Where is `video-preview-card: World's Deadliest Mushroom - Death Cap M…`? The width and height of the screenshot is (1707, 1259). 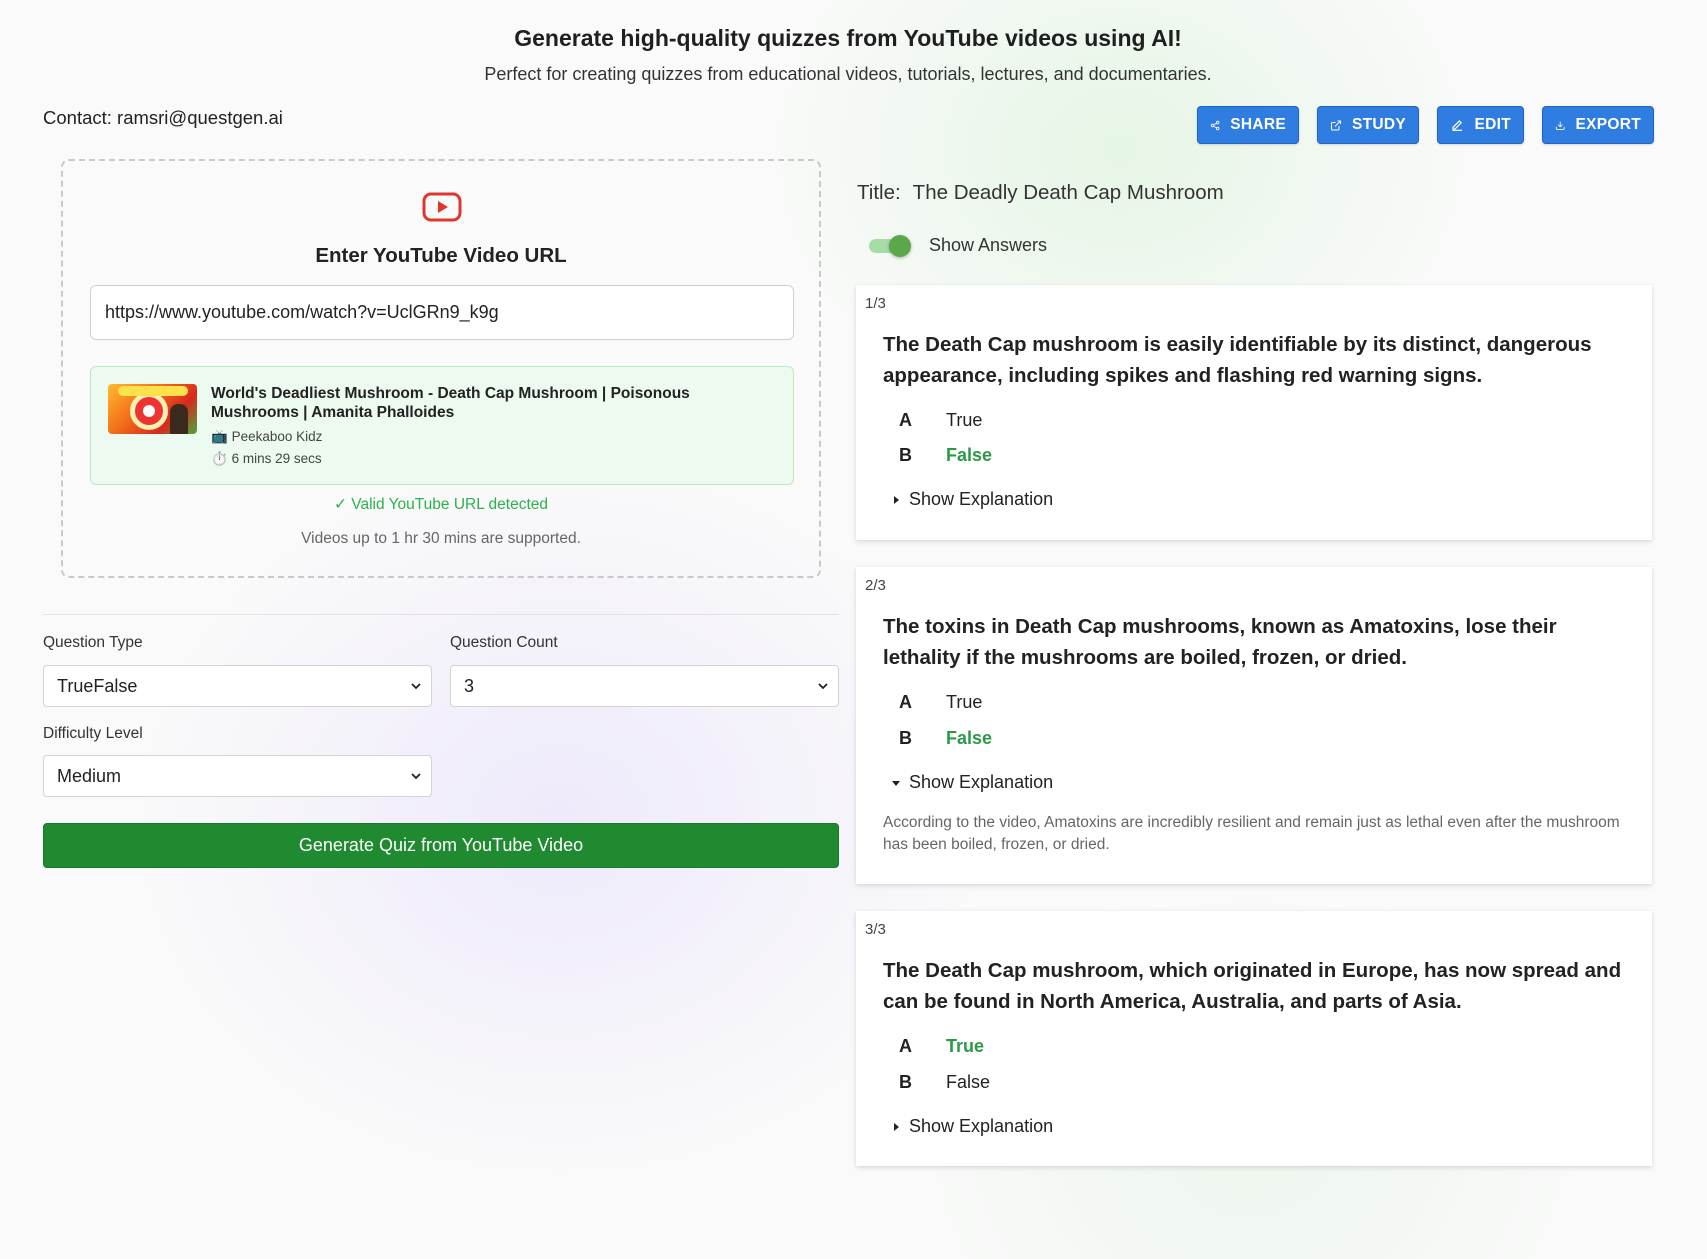
video-preview-card: World's Deadliest Mushroom - Death Cap M… is located at coordinates (442, 425).